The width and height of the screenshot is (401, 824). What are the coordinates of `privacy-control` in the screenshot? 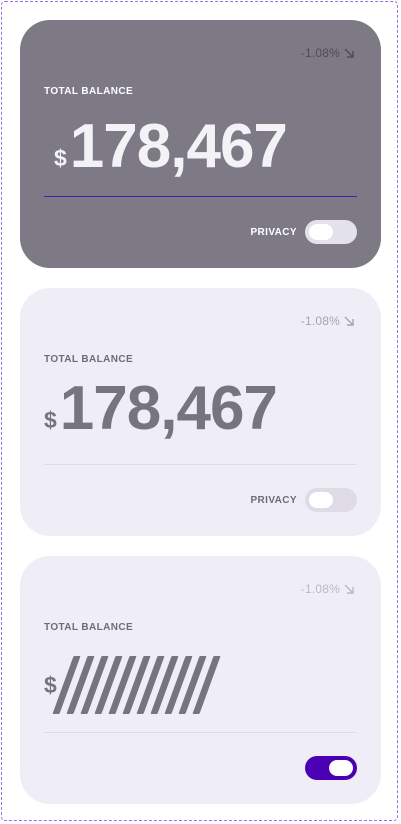 It's located at (331, 768).